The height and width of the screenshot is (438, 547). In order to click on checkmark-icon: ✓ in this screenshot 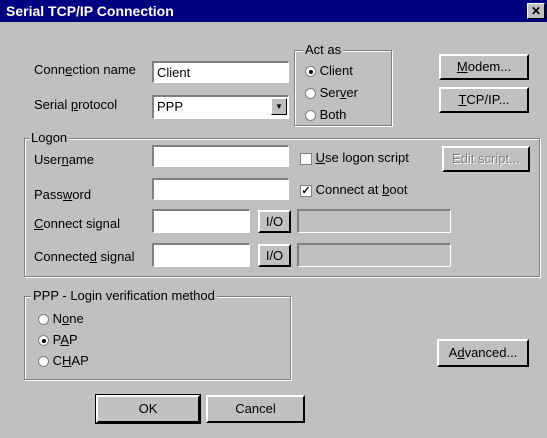, I will do `click(306, 190)`.